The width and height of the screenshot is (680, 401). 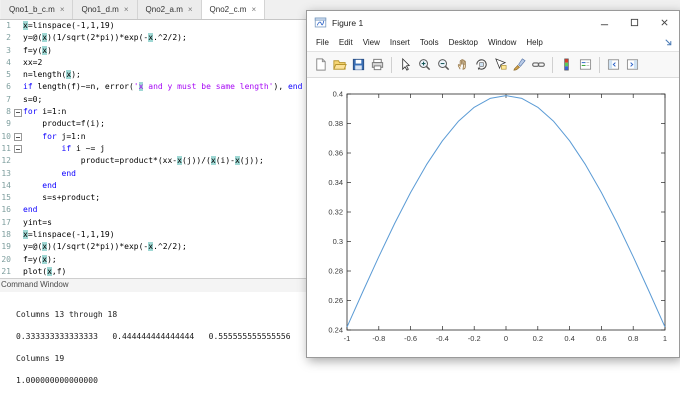 I want to click on show-plot-tools-icon, so click(x=632, y=64).